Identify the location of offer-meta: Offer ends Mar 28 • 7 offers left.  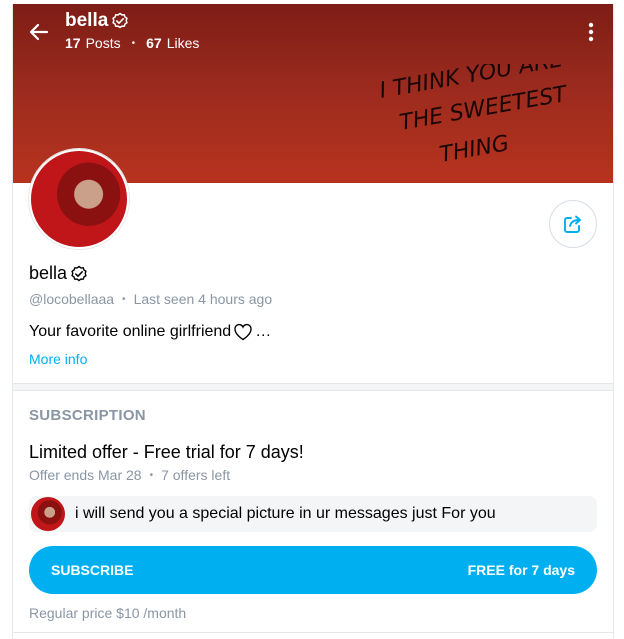
(129, 475).